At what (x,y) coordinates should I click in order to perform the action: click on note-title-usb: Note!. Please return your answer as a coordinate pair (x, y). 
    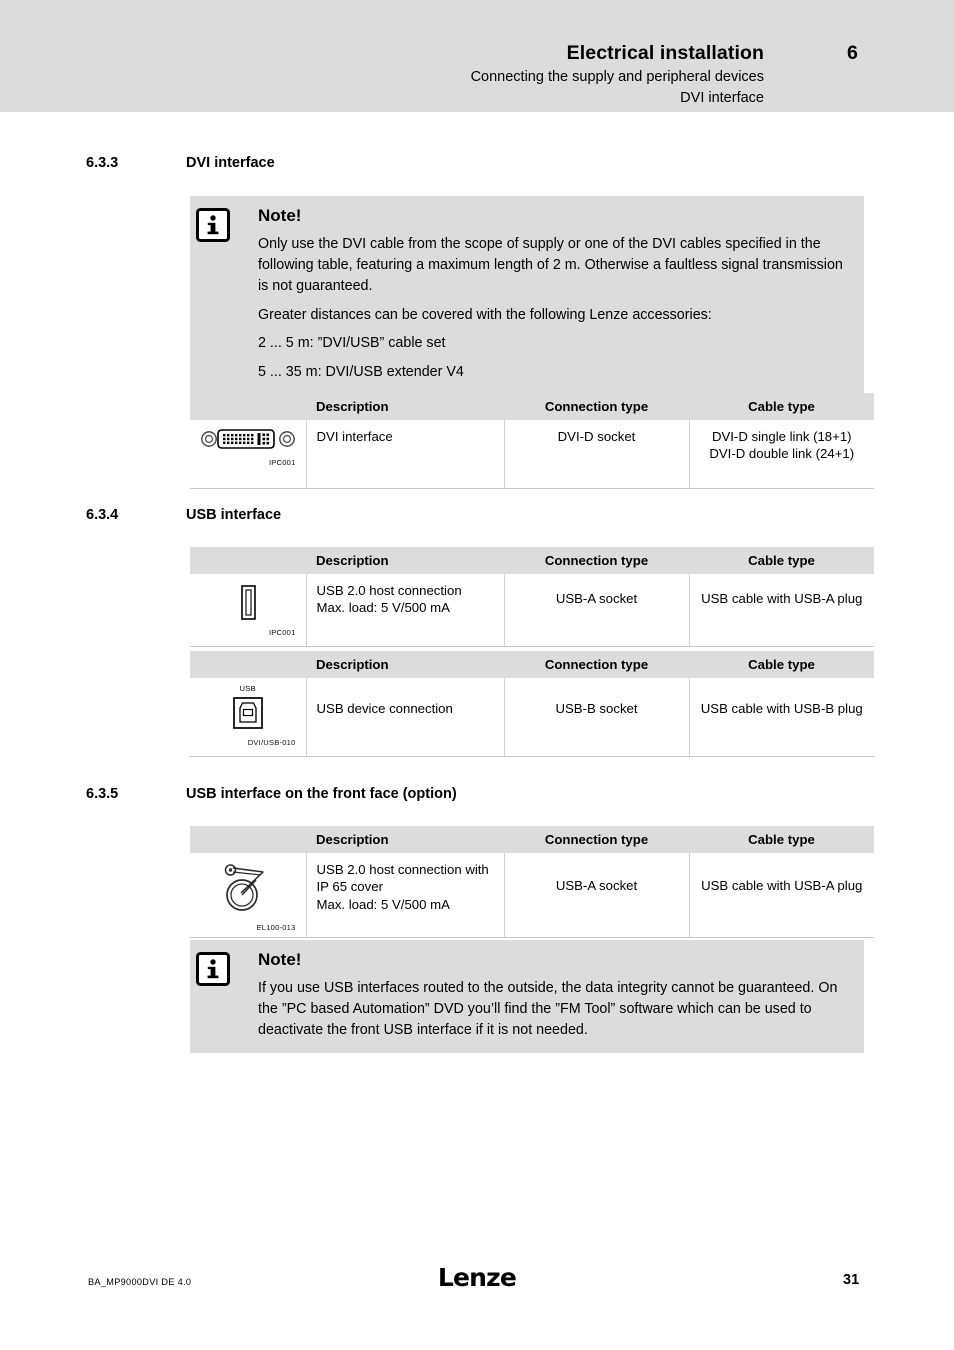
    Looking at the image, I should click on (280, 959).